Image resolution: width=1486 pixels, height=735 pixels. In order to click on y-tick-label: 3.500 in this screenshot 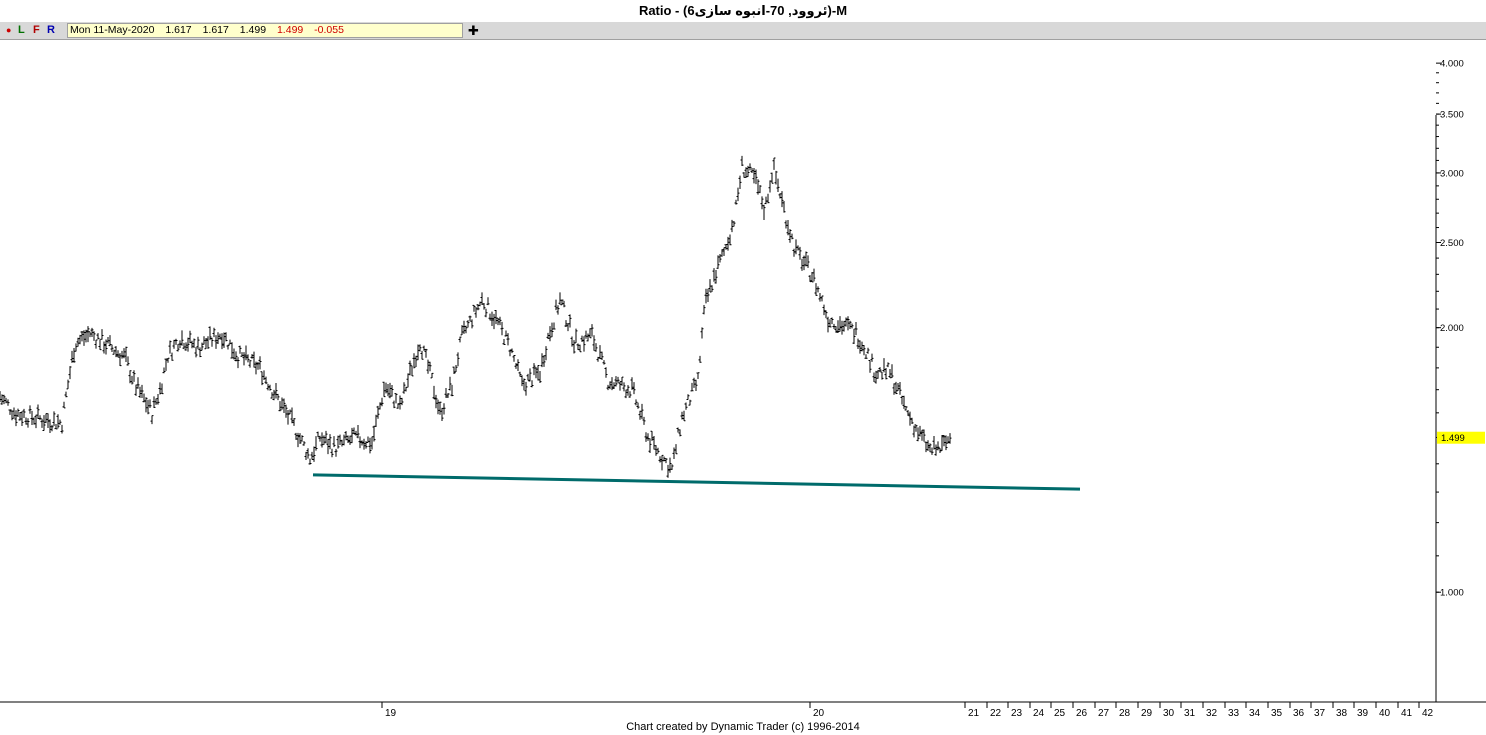, I will do `click(1452, 115)`.